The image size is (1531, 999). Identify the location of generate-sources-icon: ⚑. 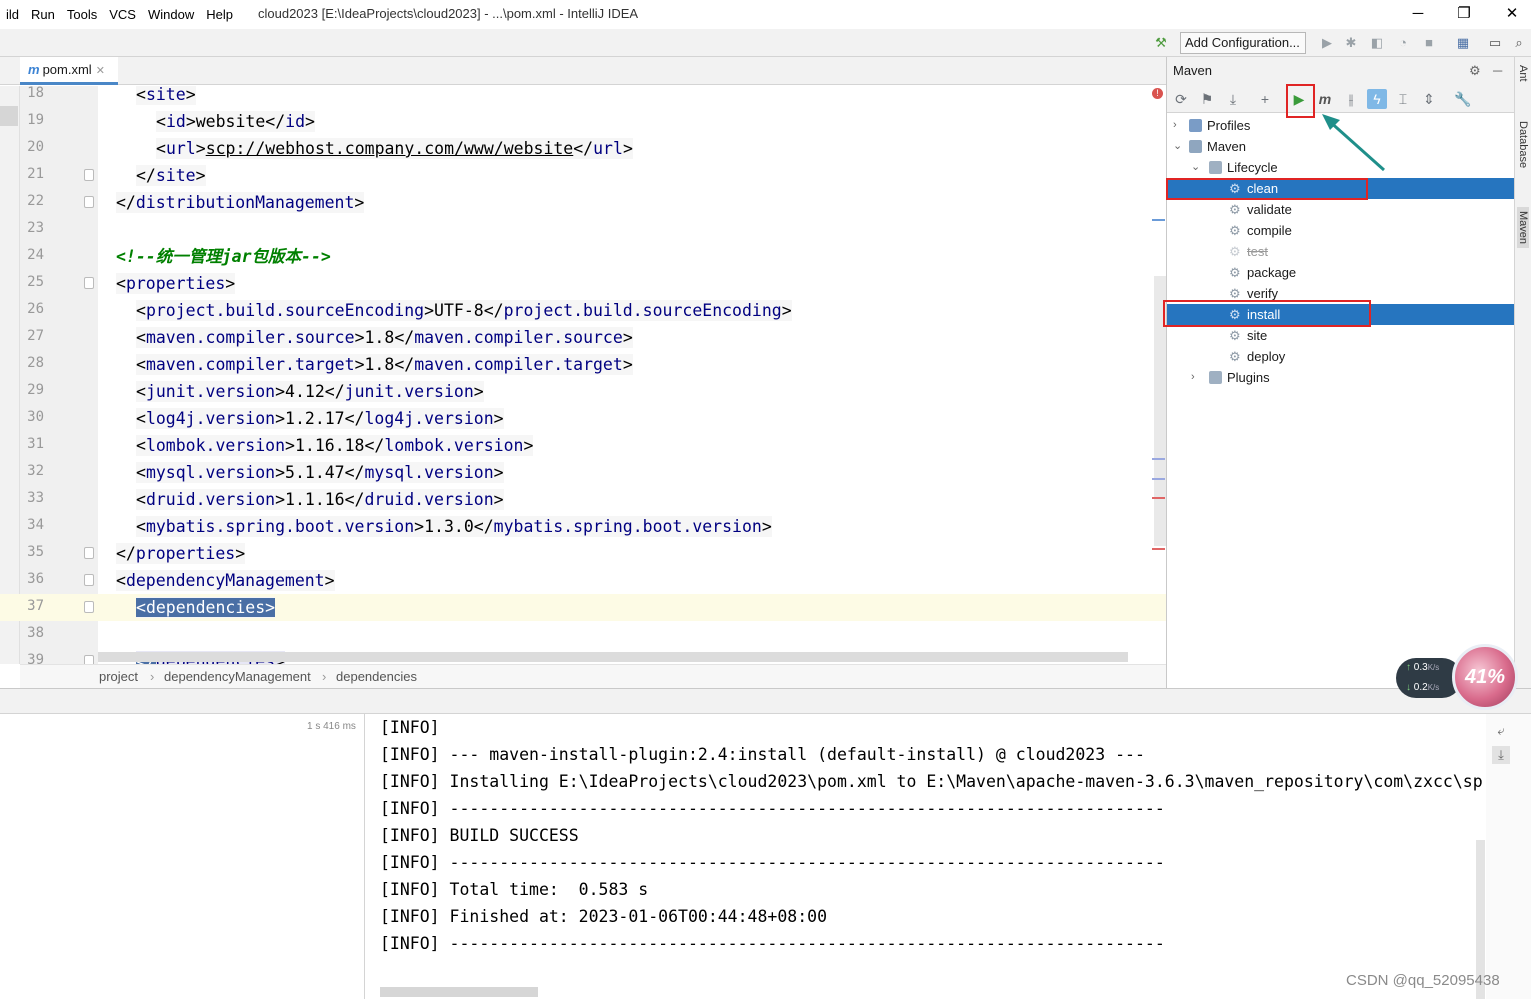
(1207, 99).